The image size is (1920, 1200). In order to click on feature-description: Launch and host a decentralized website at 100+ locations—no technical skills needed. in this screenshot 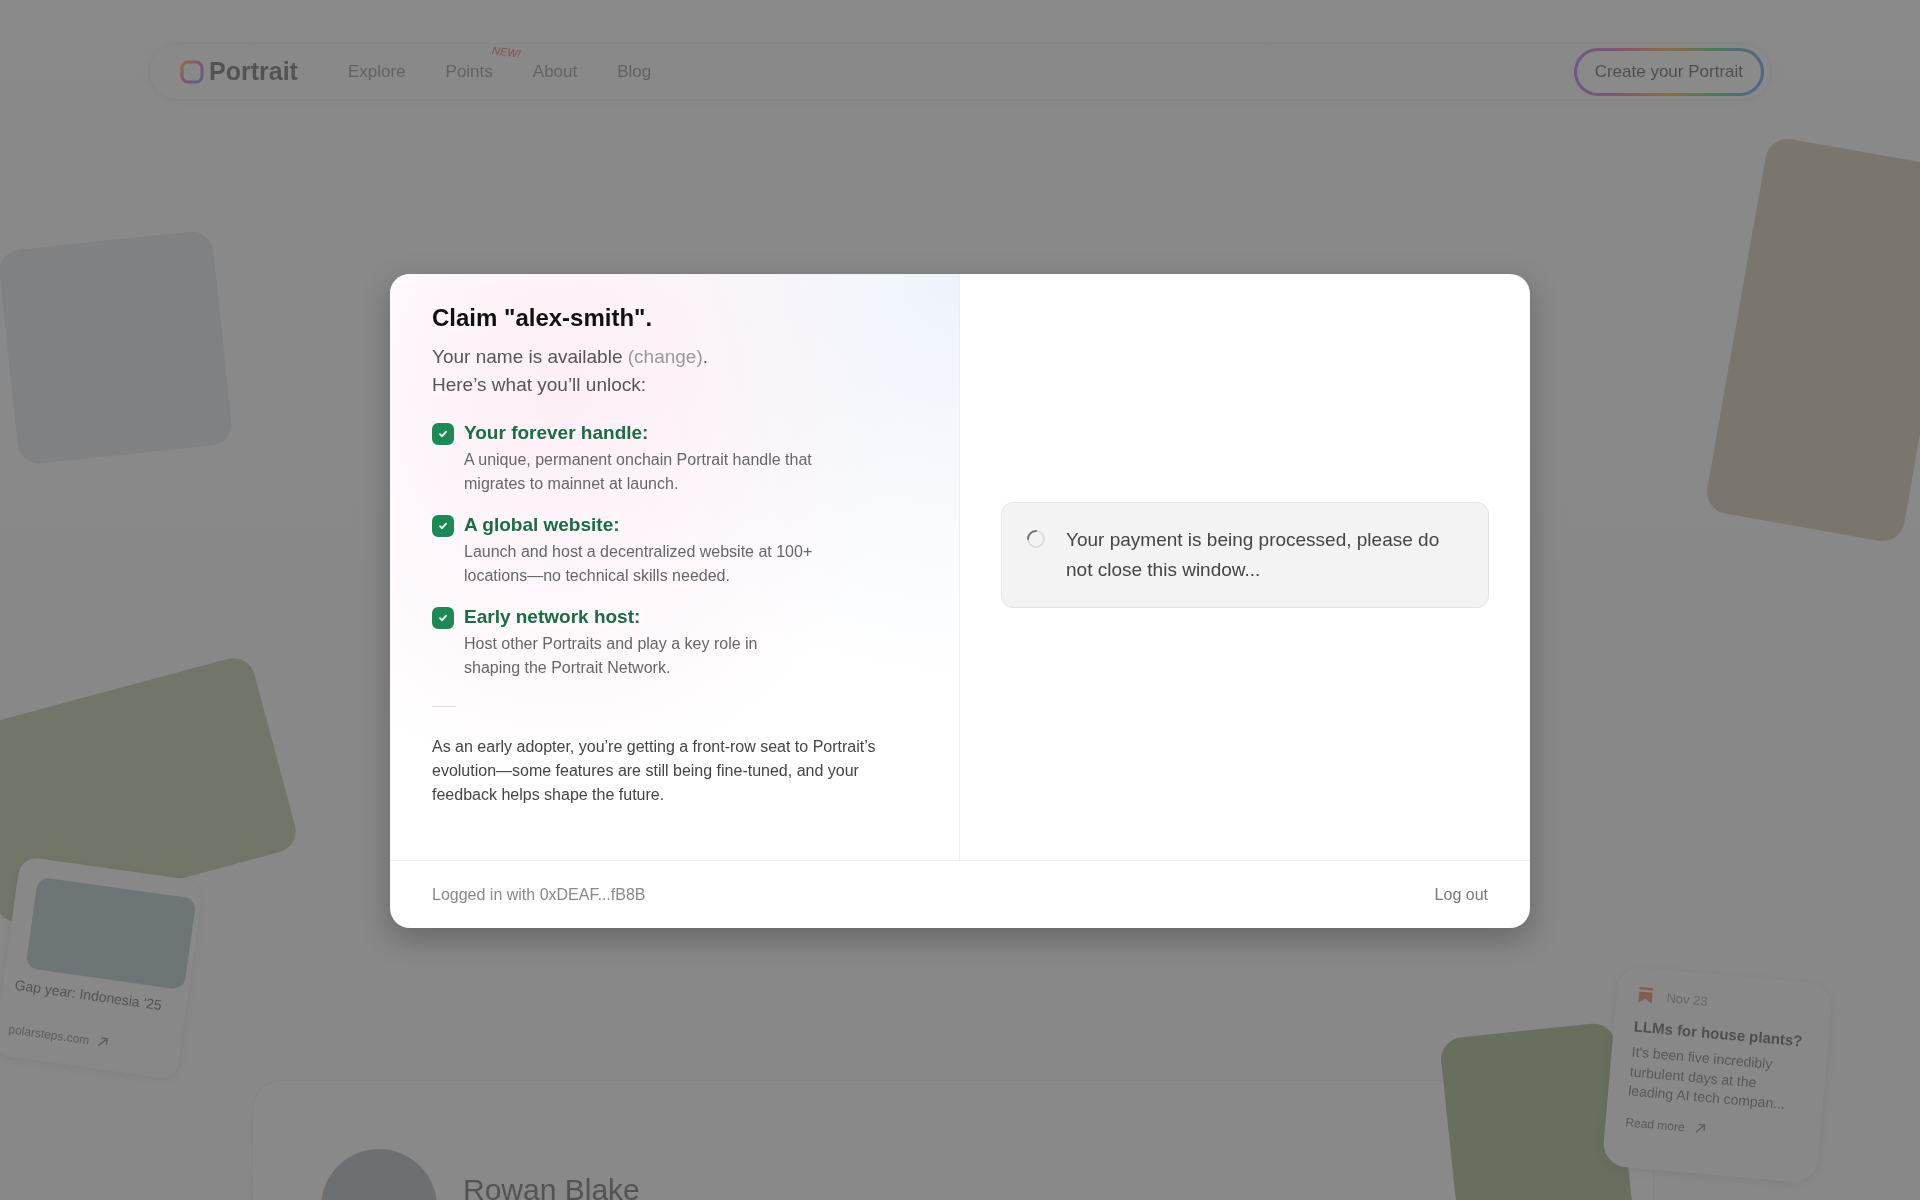, I will do `click(639, 564)`.